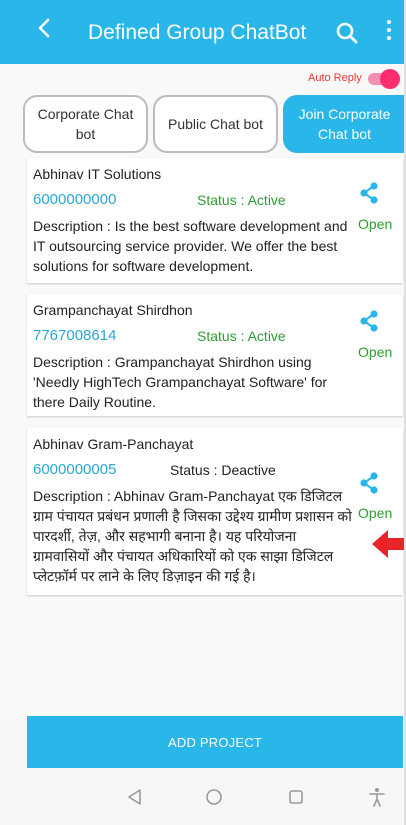  I want to click on home-circle-icon, so click(214, 797).